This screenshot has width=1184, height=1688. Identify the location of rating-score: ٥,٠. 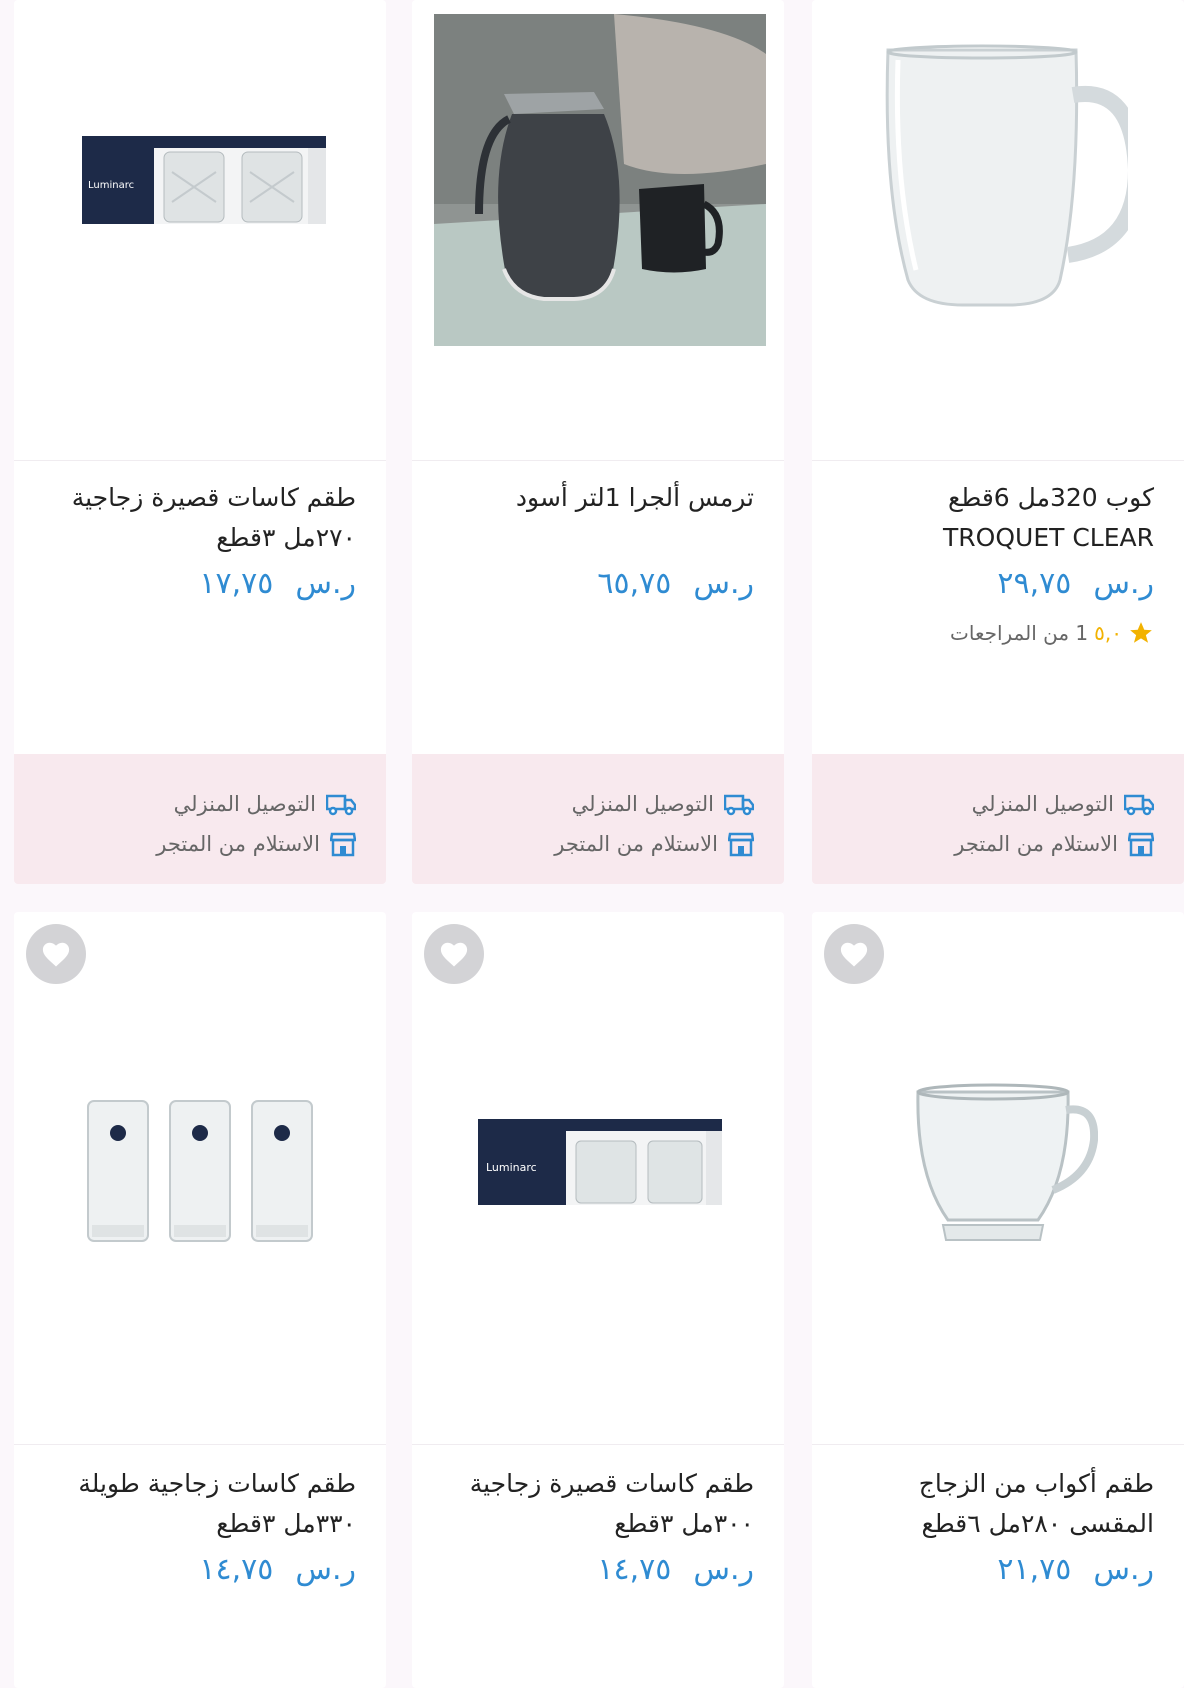
(1108, 633).